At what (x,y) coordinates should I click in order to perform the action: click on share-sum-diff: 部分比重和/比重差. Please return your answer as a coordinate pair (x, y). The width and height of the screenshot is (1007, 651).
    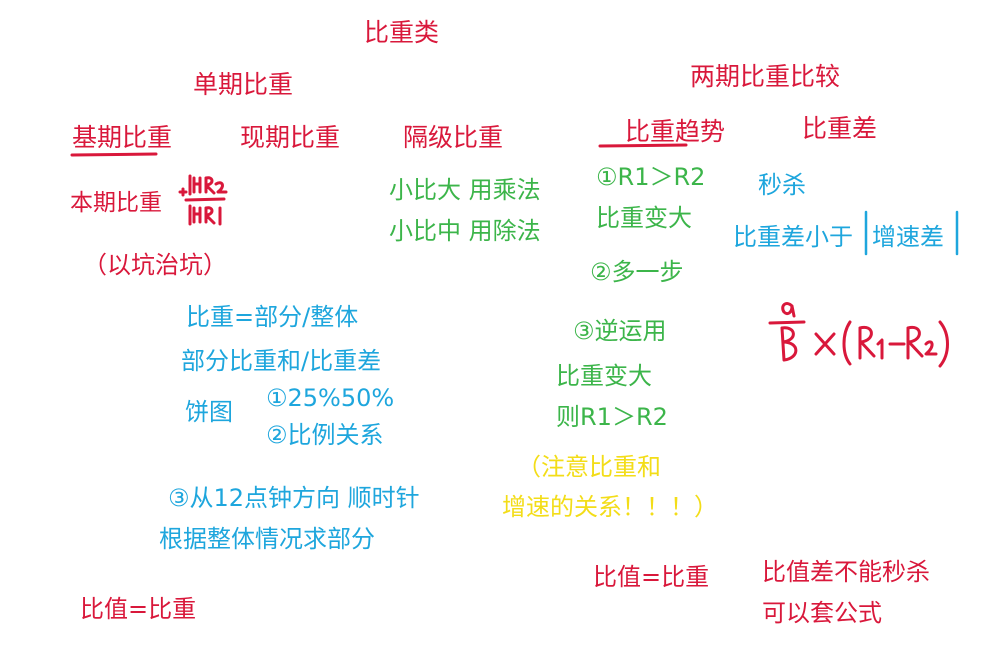
    Looking at the image, I should click on (281, 361).